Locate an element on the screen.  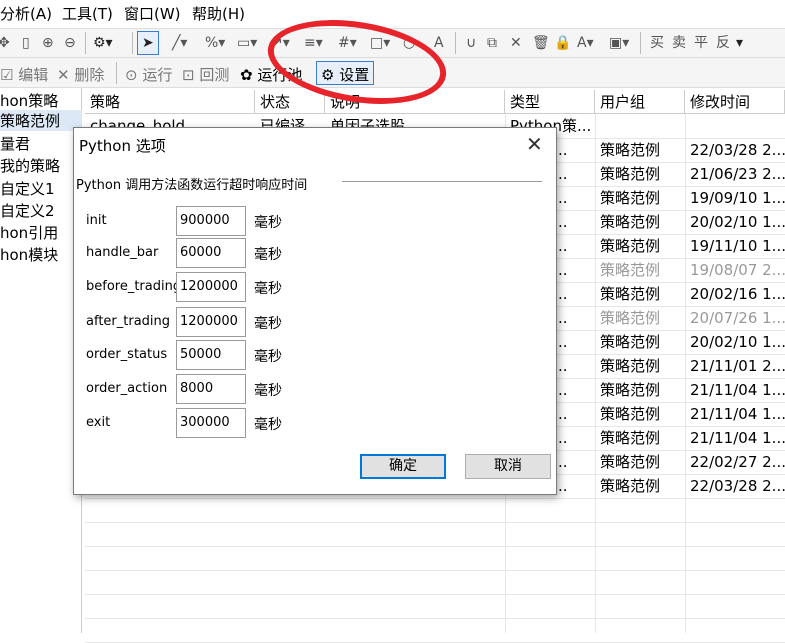
timeout-input: 300000 is located at coordinates (211, 423).